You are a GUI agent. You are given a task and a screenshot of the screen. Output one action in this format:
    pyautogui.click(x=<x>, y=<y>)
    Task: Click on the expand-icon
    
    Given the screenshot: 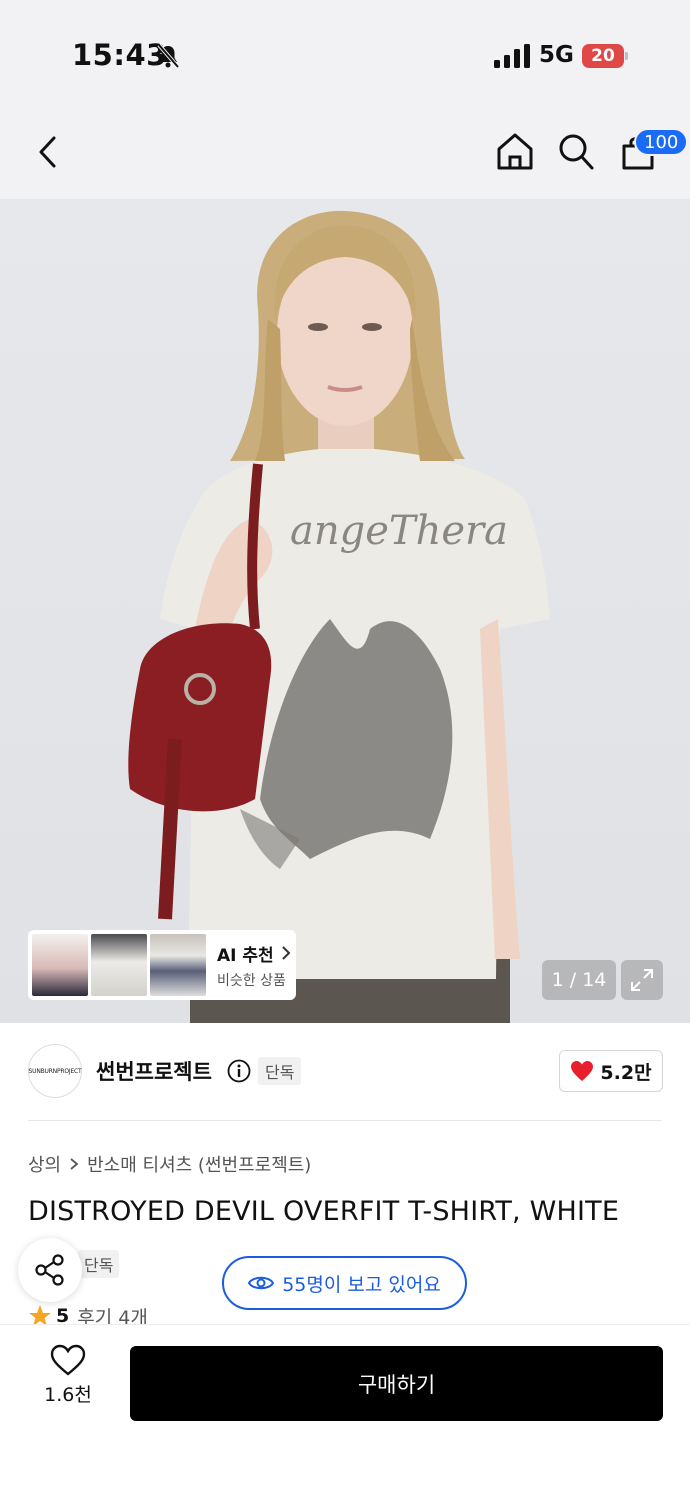 What is the action you would take?
    pyautogui.click(x=642, y=980)
    